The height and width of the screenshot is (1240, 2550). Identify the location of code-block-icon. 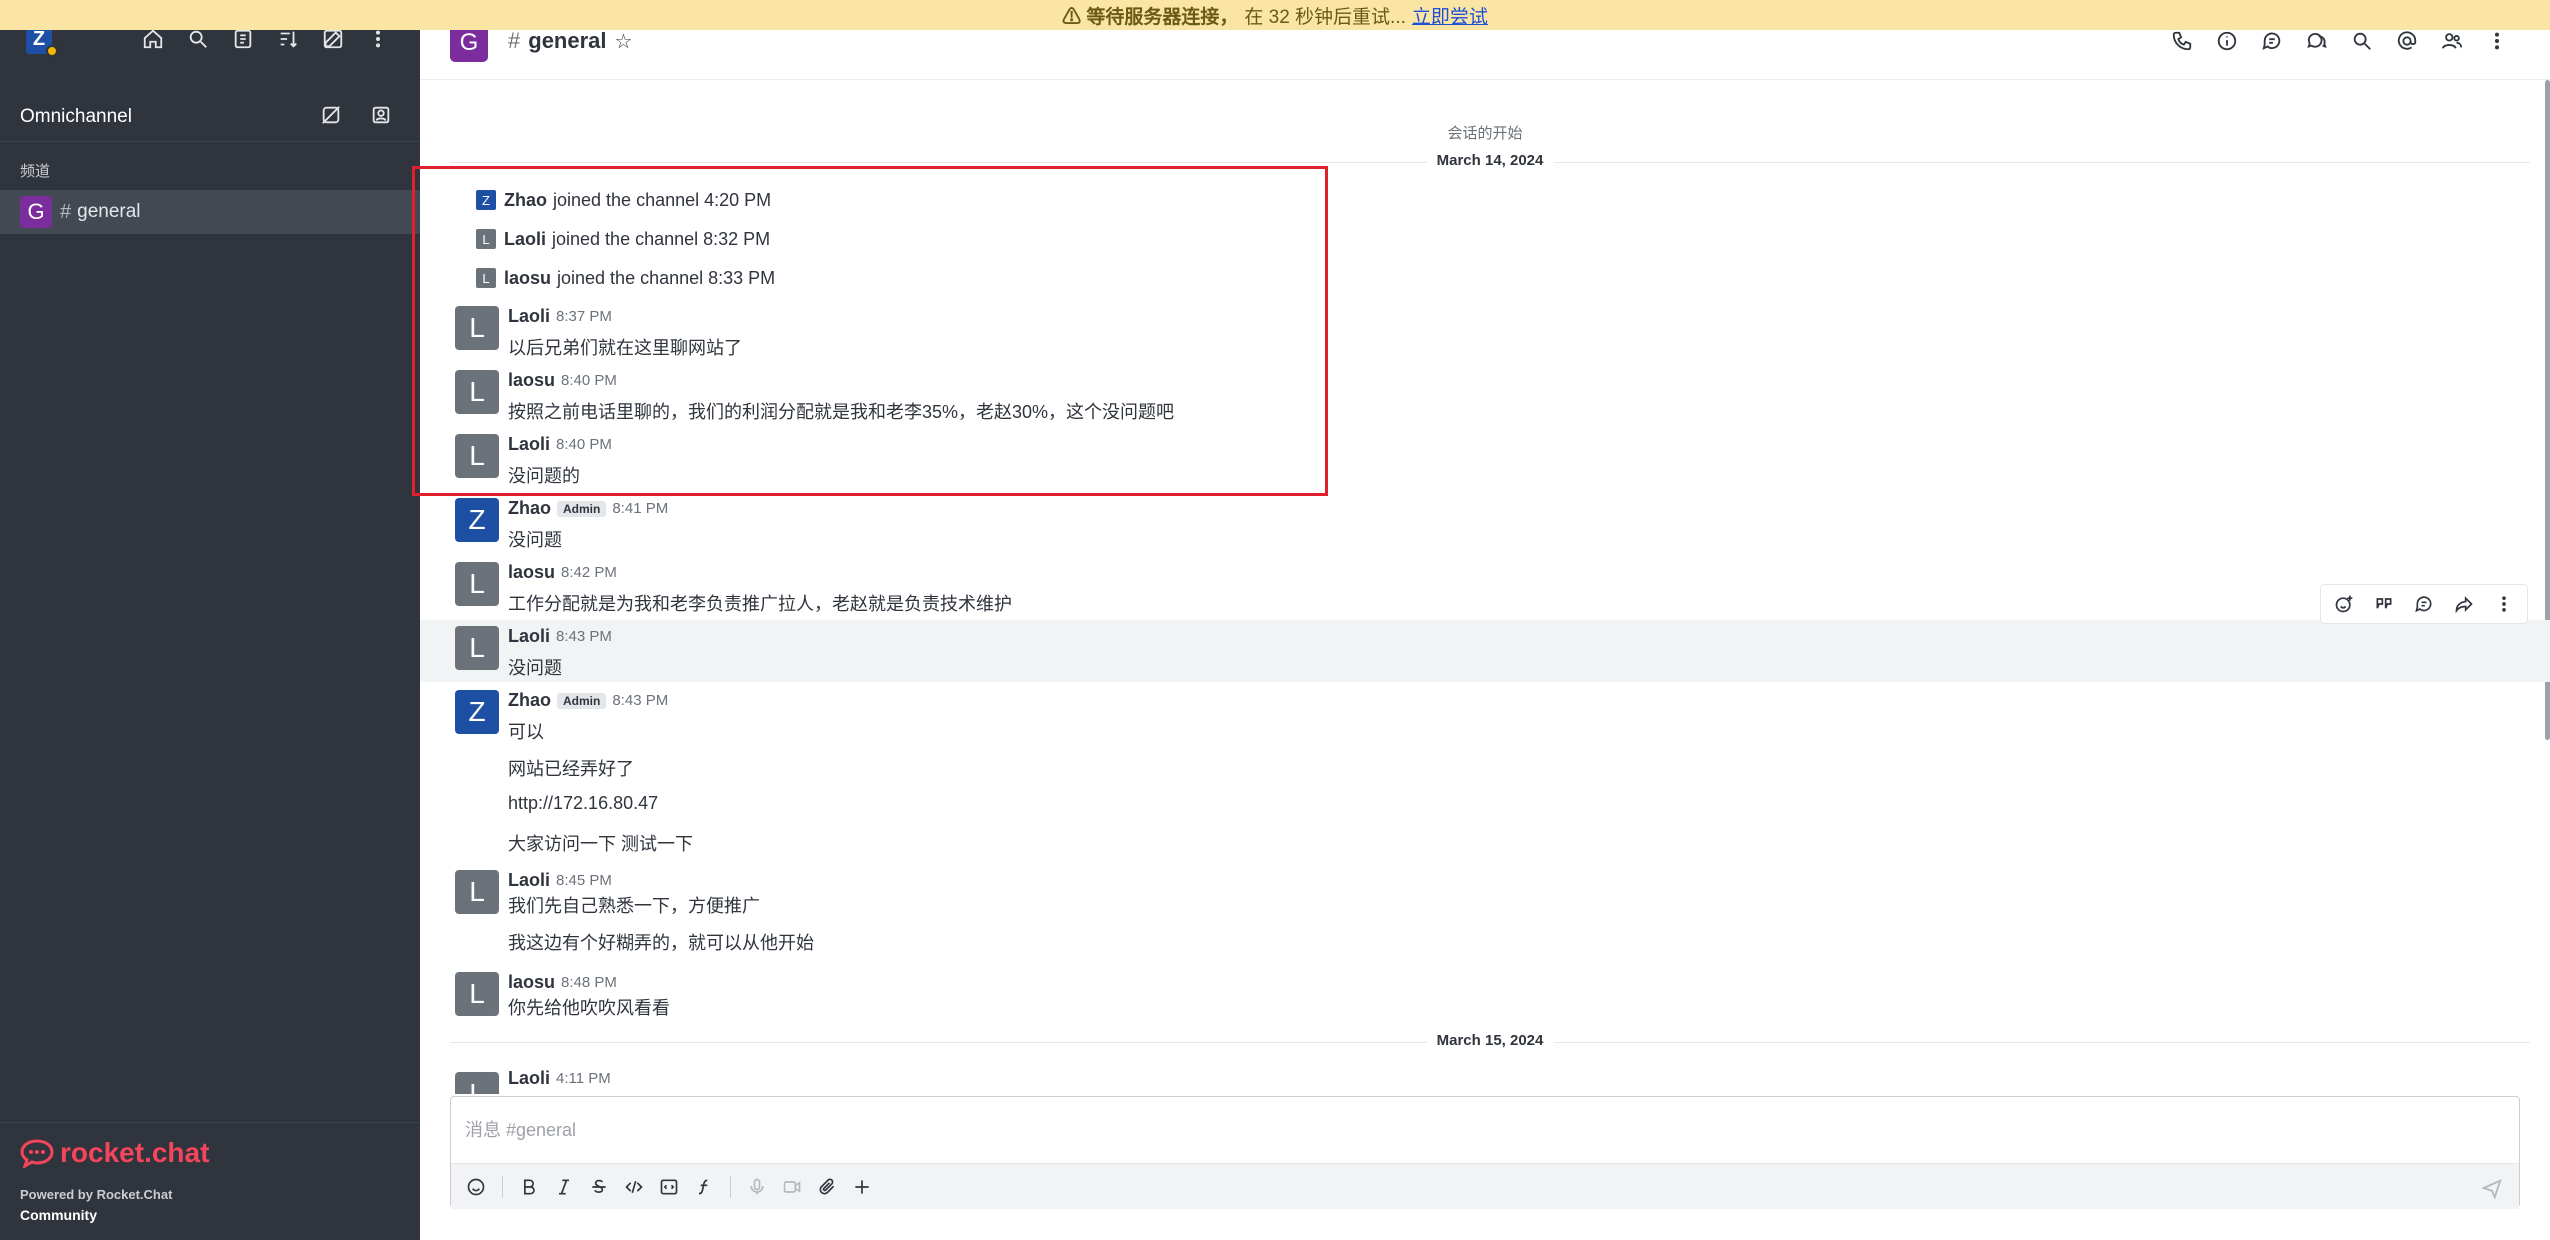
(669, 1187).